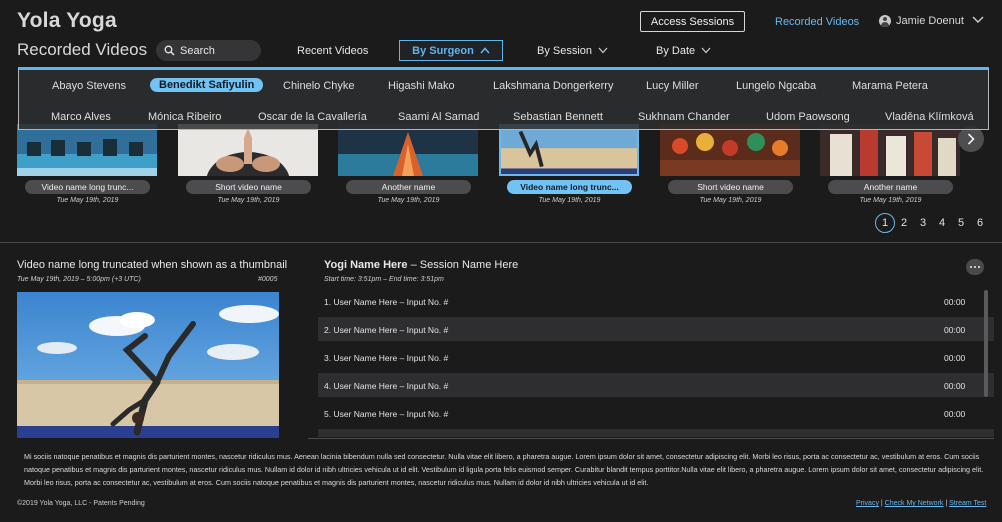 The width and height of the screenshot is (1002, 522). I want to click on recorded-videos-link: Recorded Videos, so click(817, 22).